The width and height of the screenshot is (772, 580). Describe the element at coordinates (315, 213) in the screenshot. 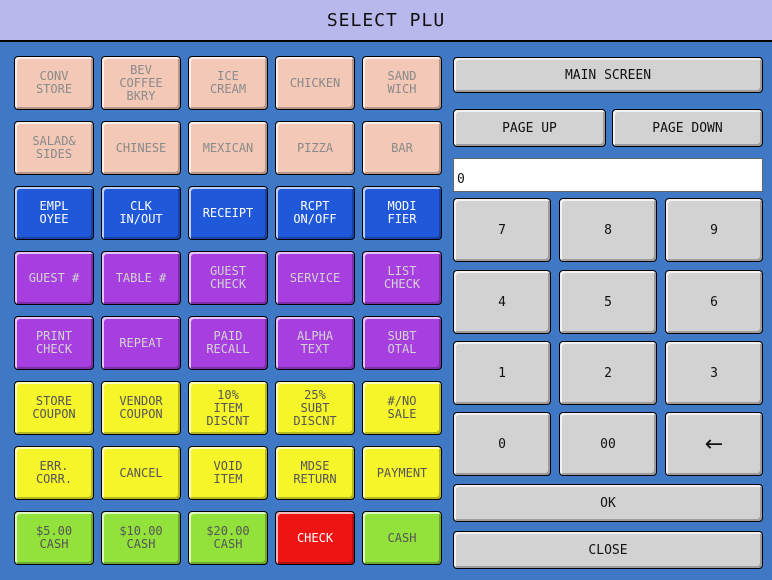

I see `plu-key-rcpt-on-off: RCPT ON/OFF` at that location.